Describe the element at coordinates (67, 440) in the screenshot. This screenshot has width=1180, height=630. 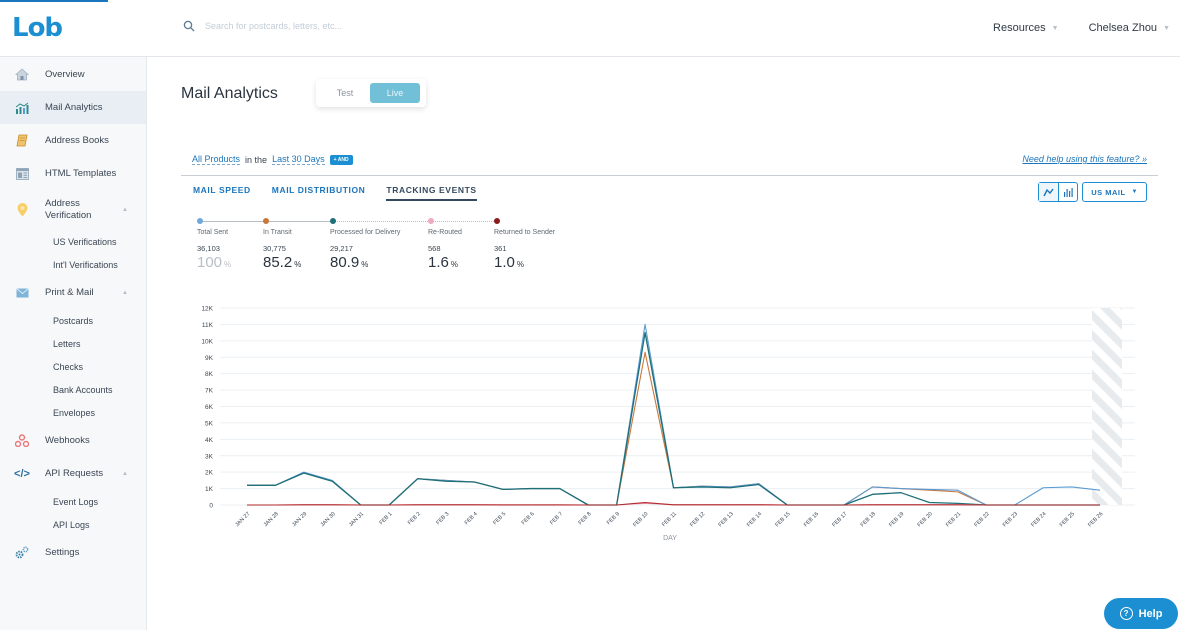
I see `sidebar-item-label: Webhooks` at that location.